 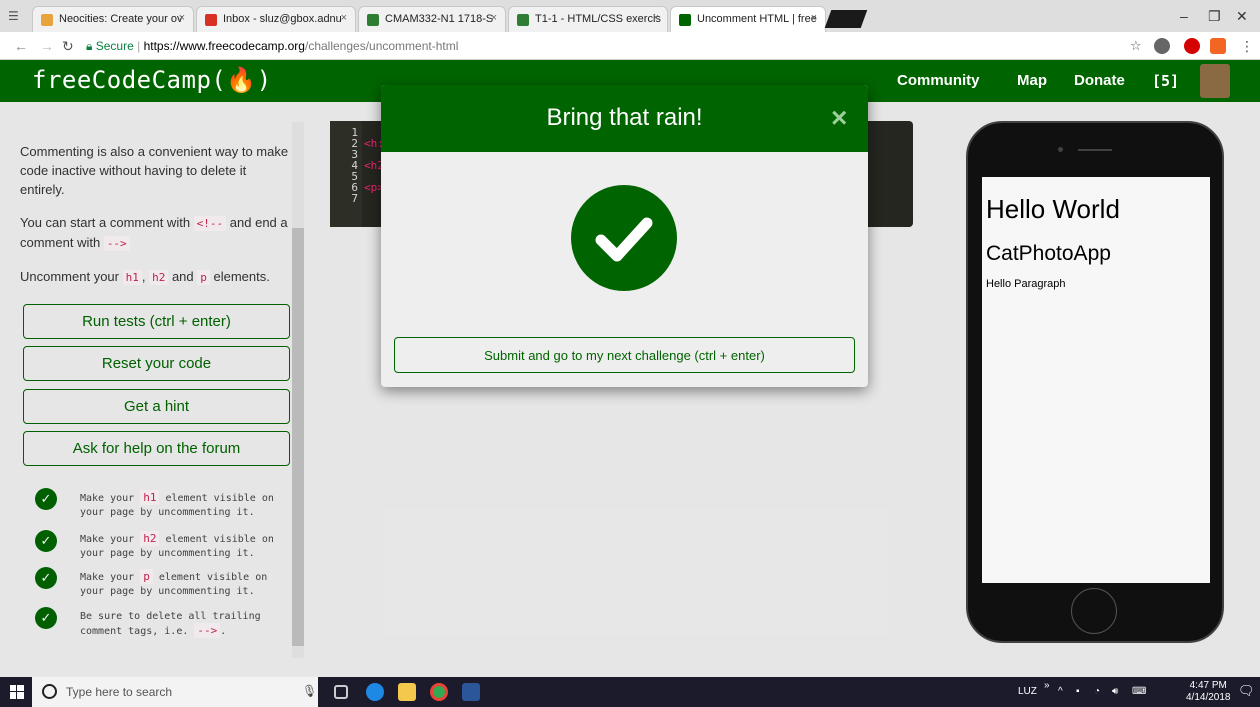 I want to click on task-view-icon, so click(x=341, y=692).